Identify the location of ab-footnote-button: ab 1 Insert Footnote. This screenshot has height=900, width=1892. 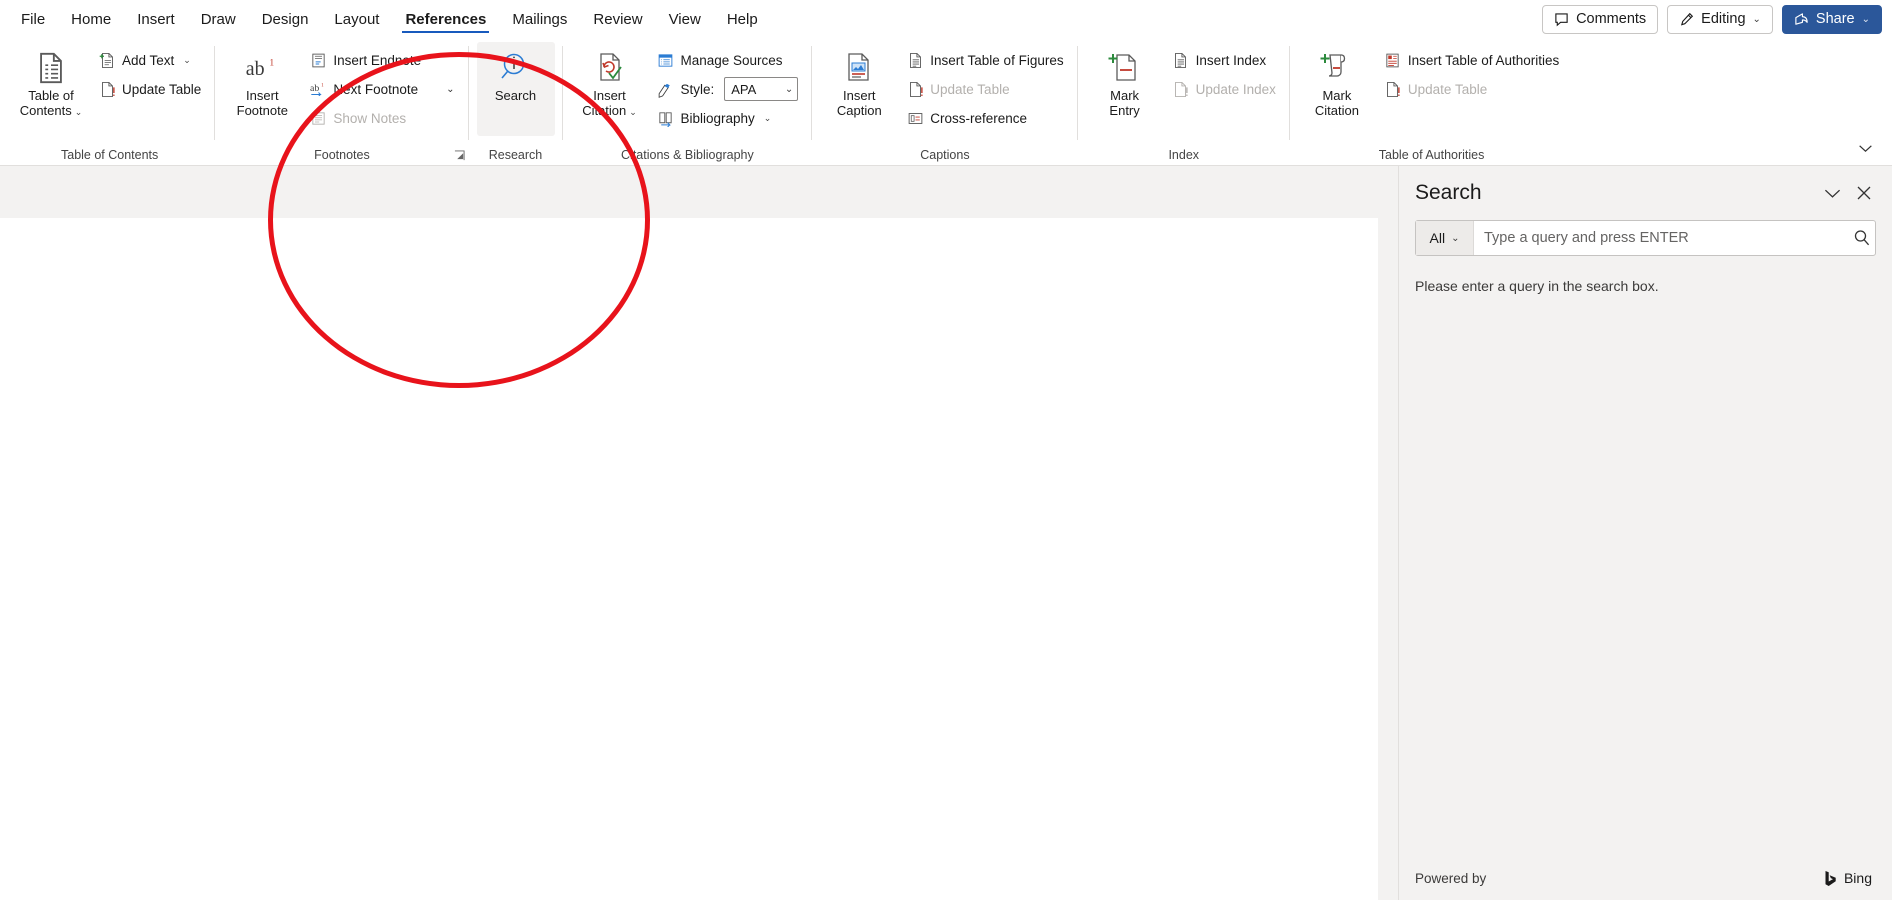
(262, 89).